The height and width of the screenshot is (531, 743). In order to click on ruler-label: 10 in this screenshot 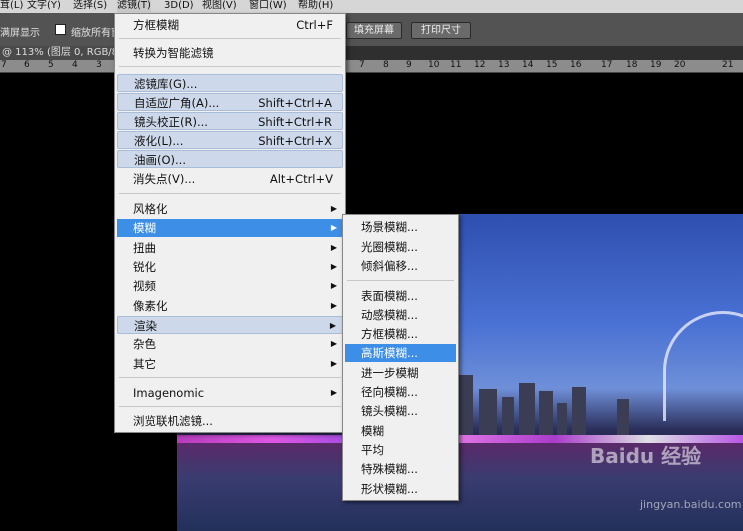, I will do `click(434, 65)`.